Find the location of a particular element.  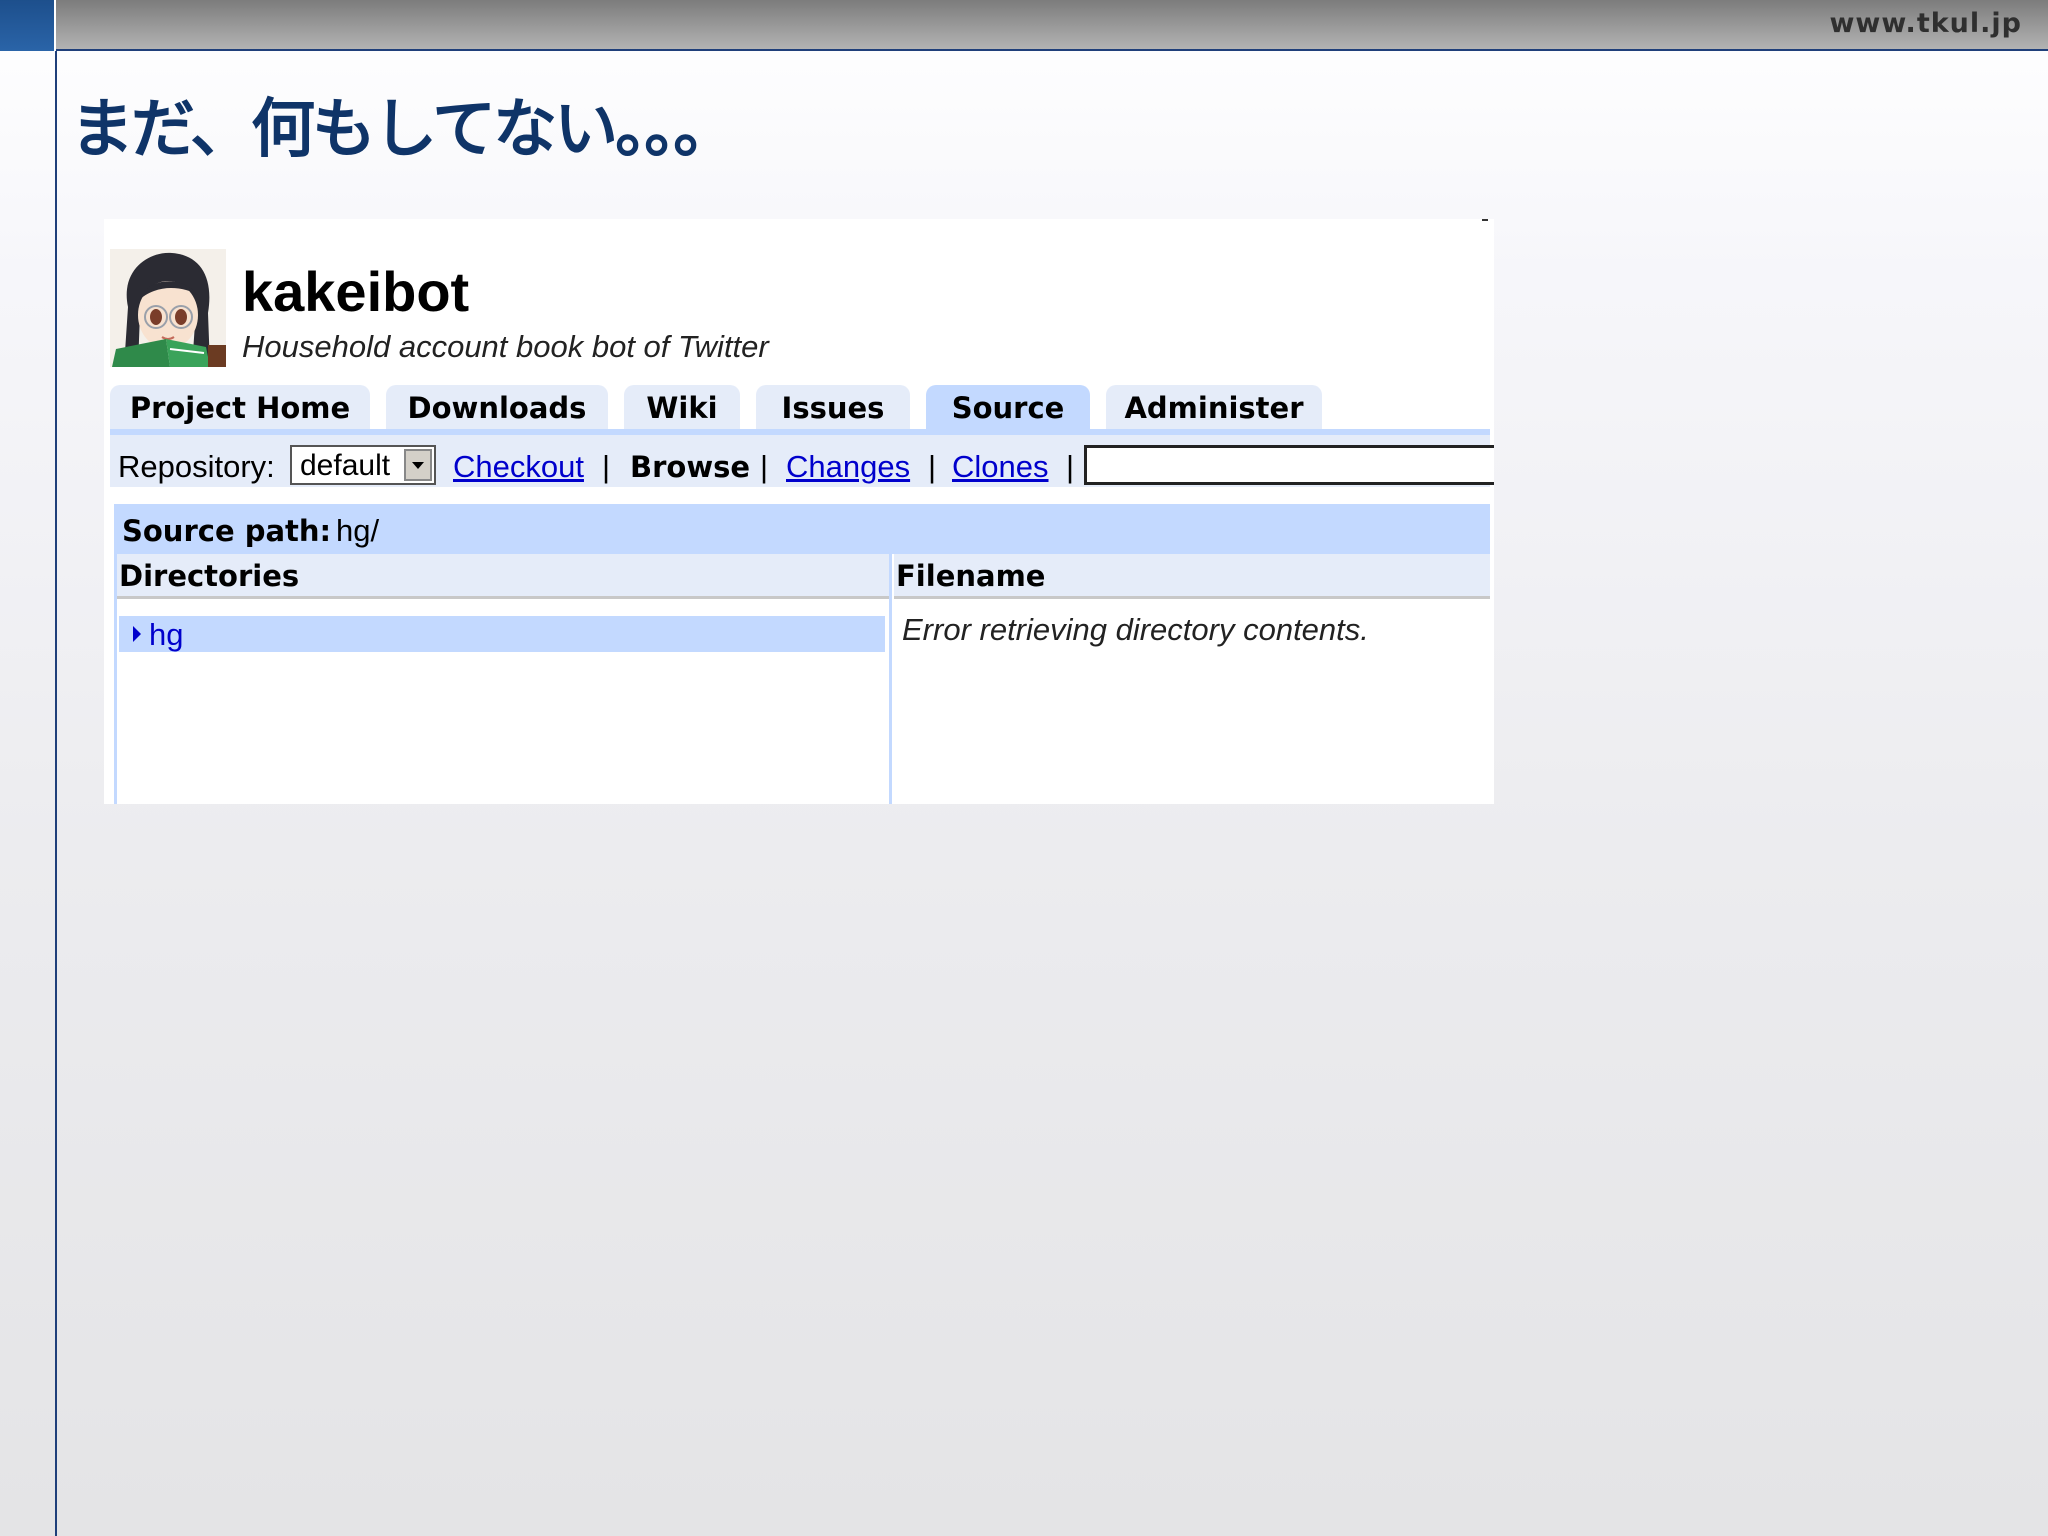

source-path-label: Source path: is located at coordinates (227, 531).